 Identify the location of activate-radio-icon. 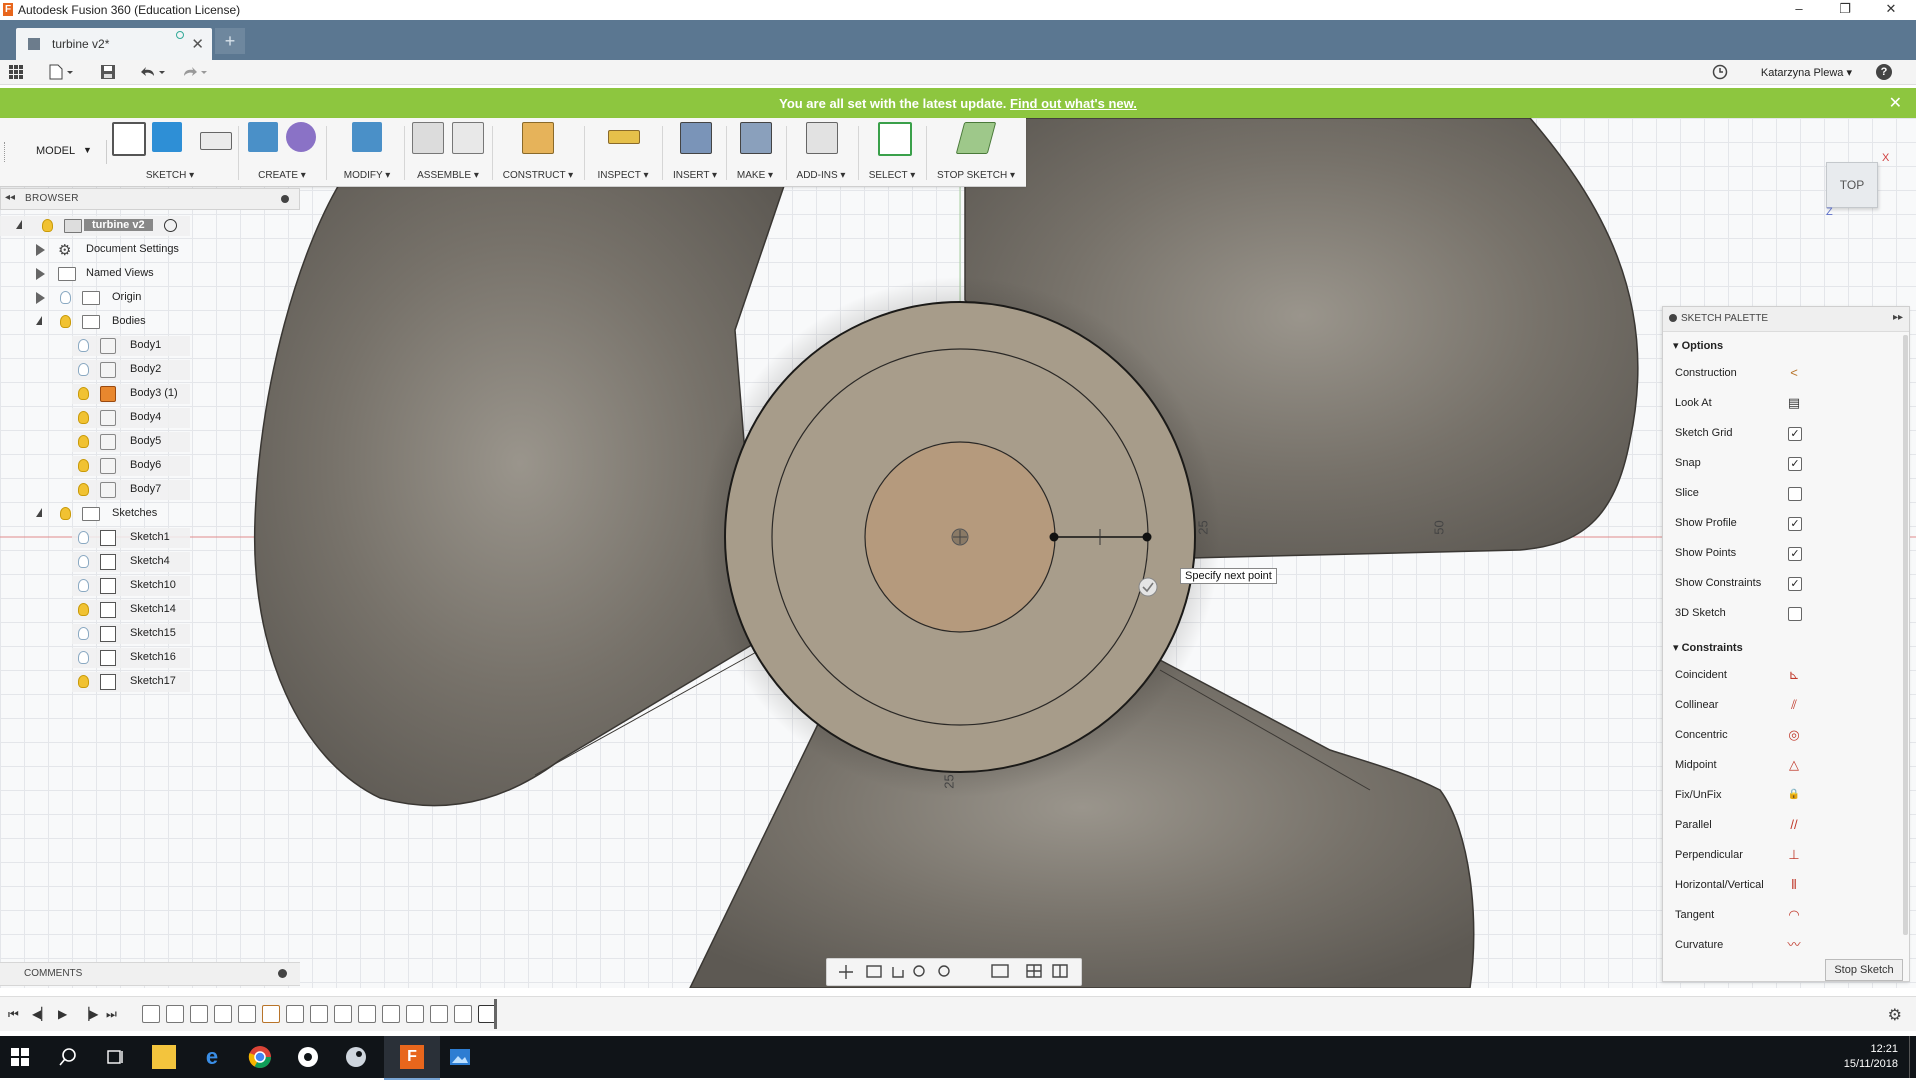
(170, 225).